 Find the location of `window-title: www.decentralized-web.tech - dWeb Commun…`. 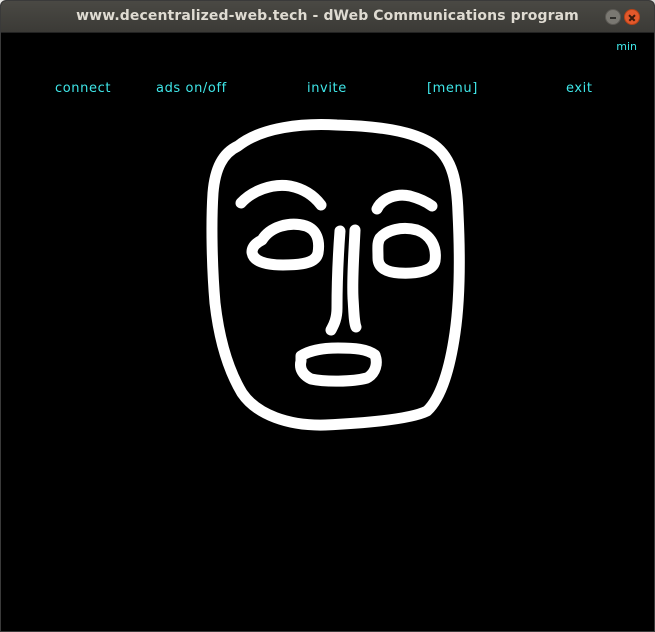

window-title: www.decentralized-web.tech - dWeb Commun… is located at coordinates (327, 16).